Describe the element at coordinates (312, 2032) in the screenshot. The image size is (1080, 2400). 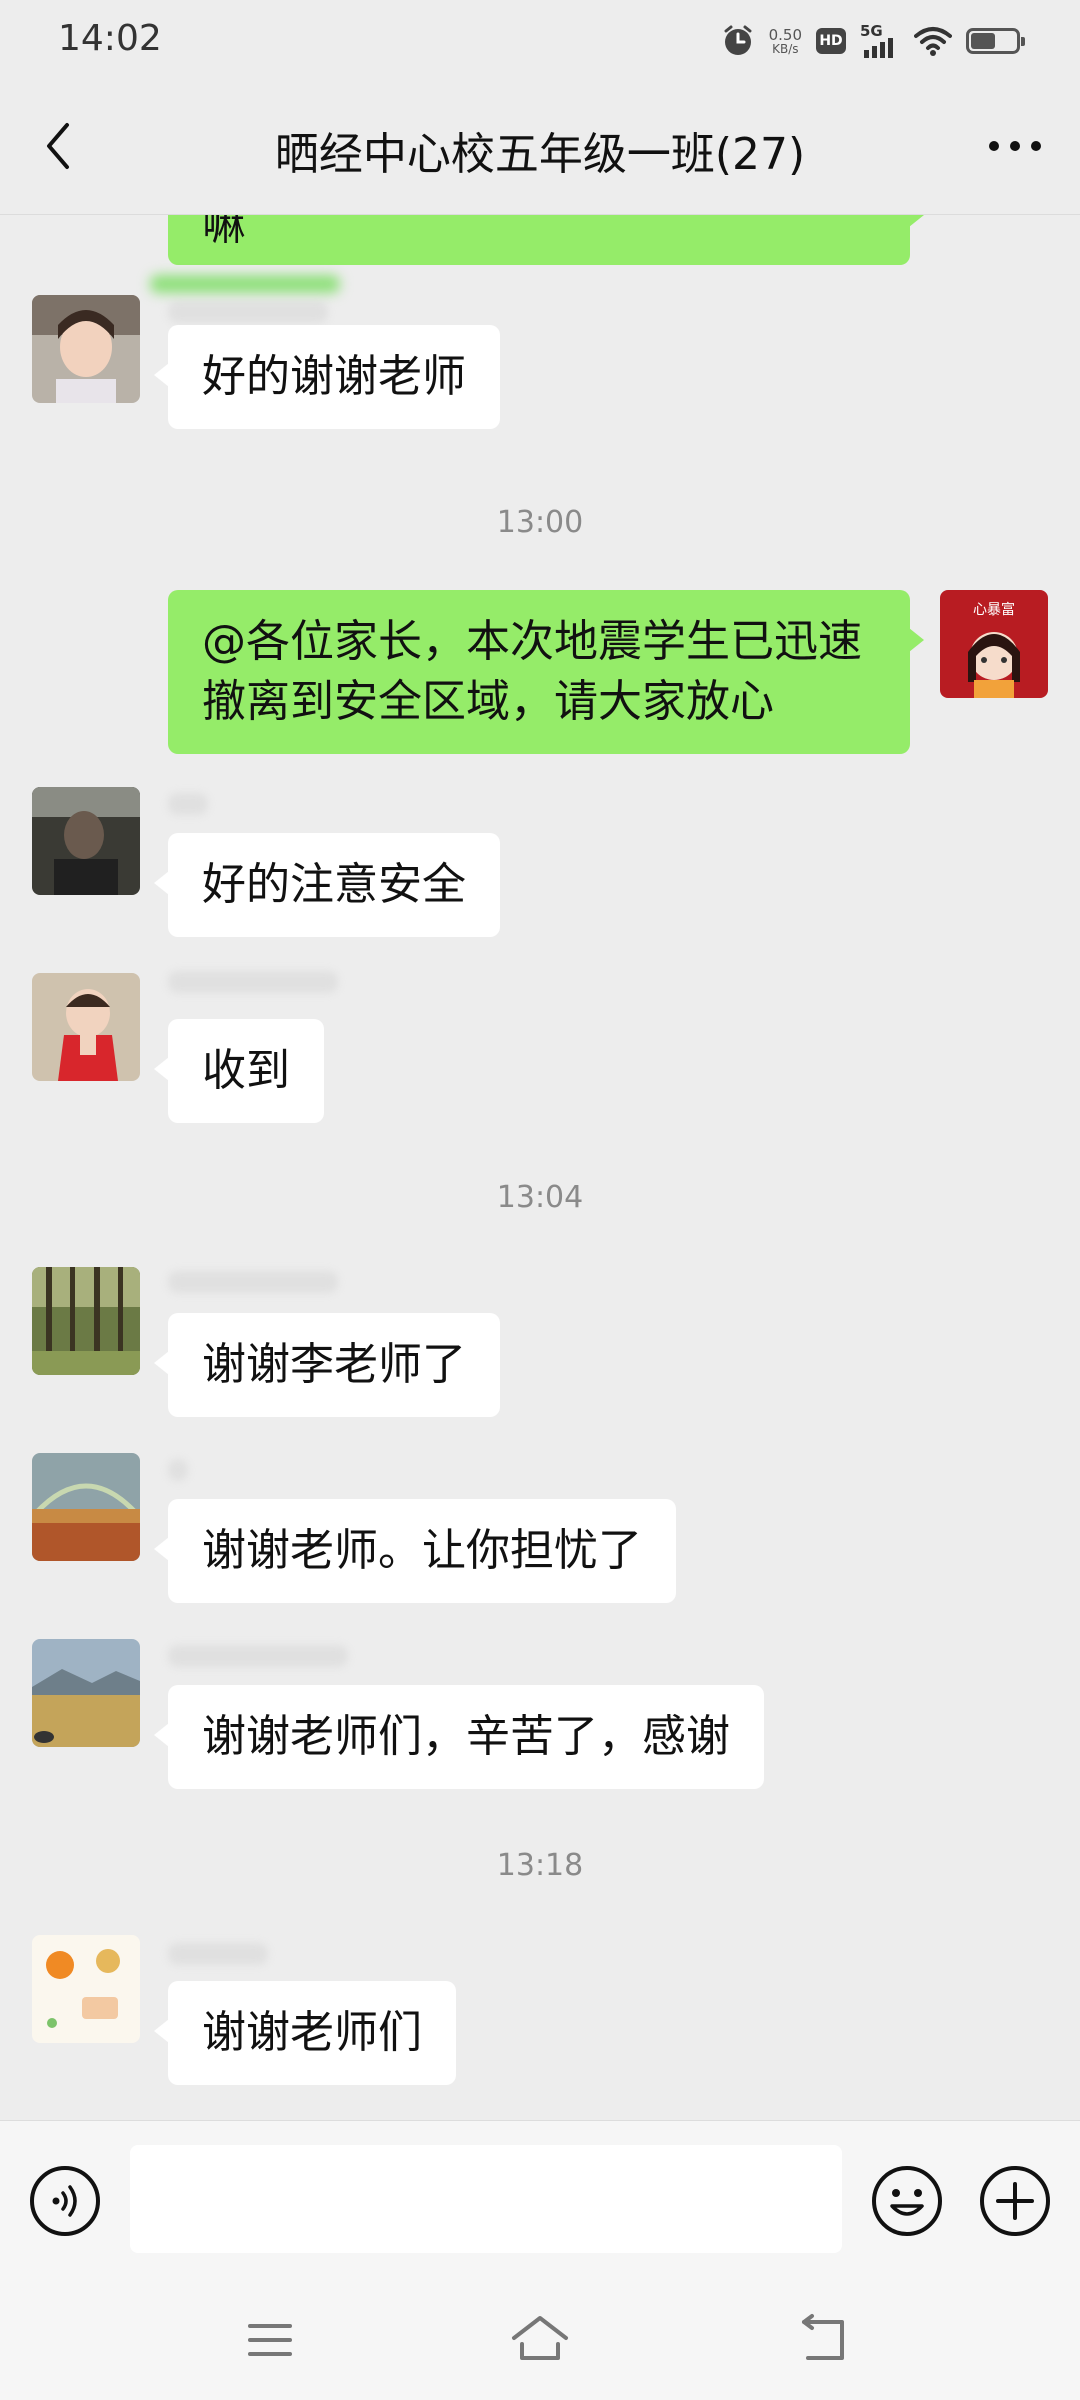
I see `message-text: 谢谢老师们` at that location.